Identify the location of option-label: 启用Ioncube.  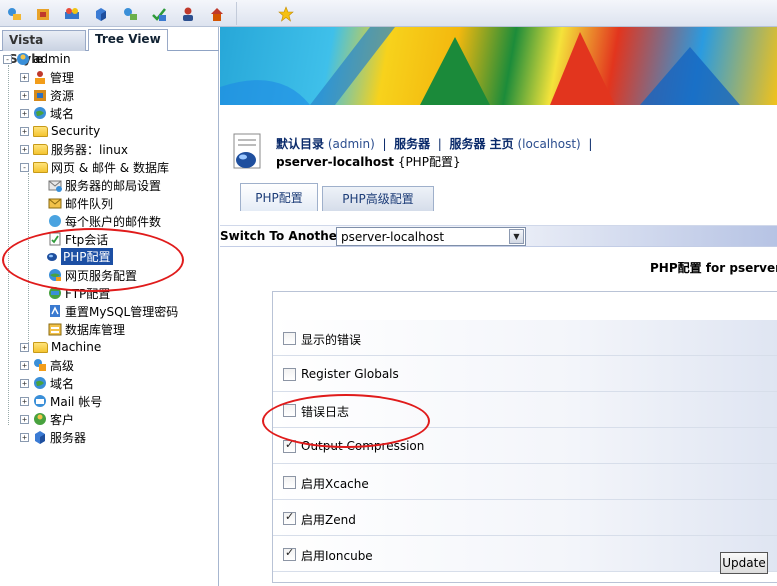
(337, 556).